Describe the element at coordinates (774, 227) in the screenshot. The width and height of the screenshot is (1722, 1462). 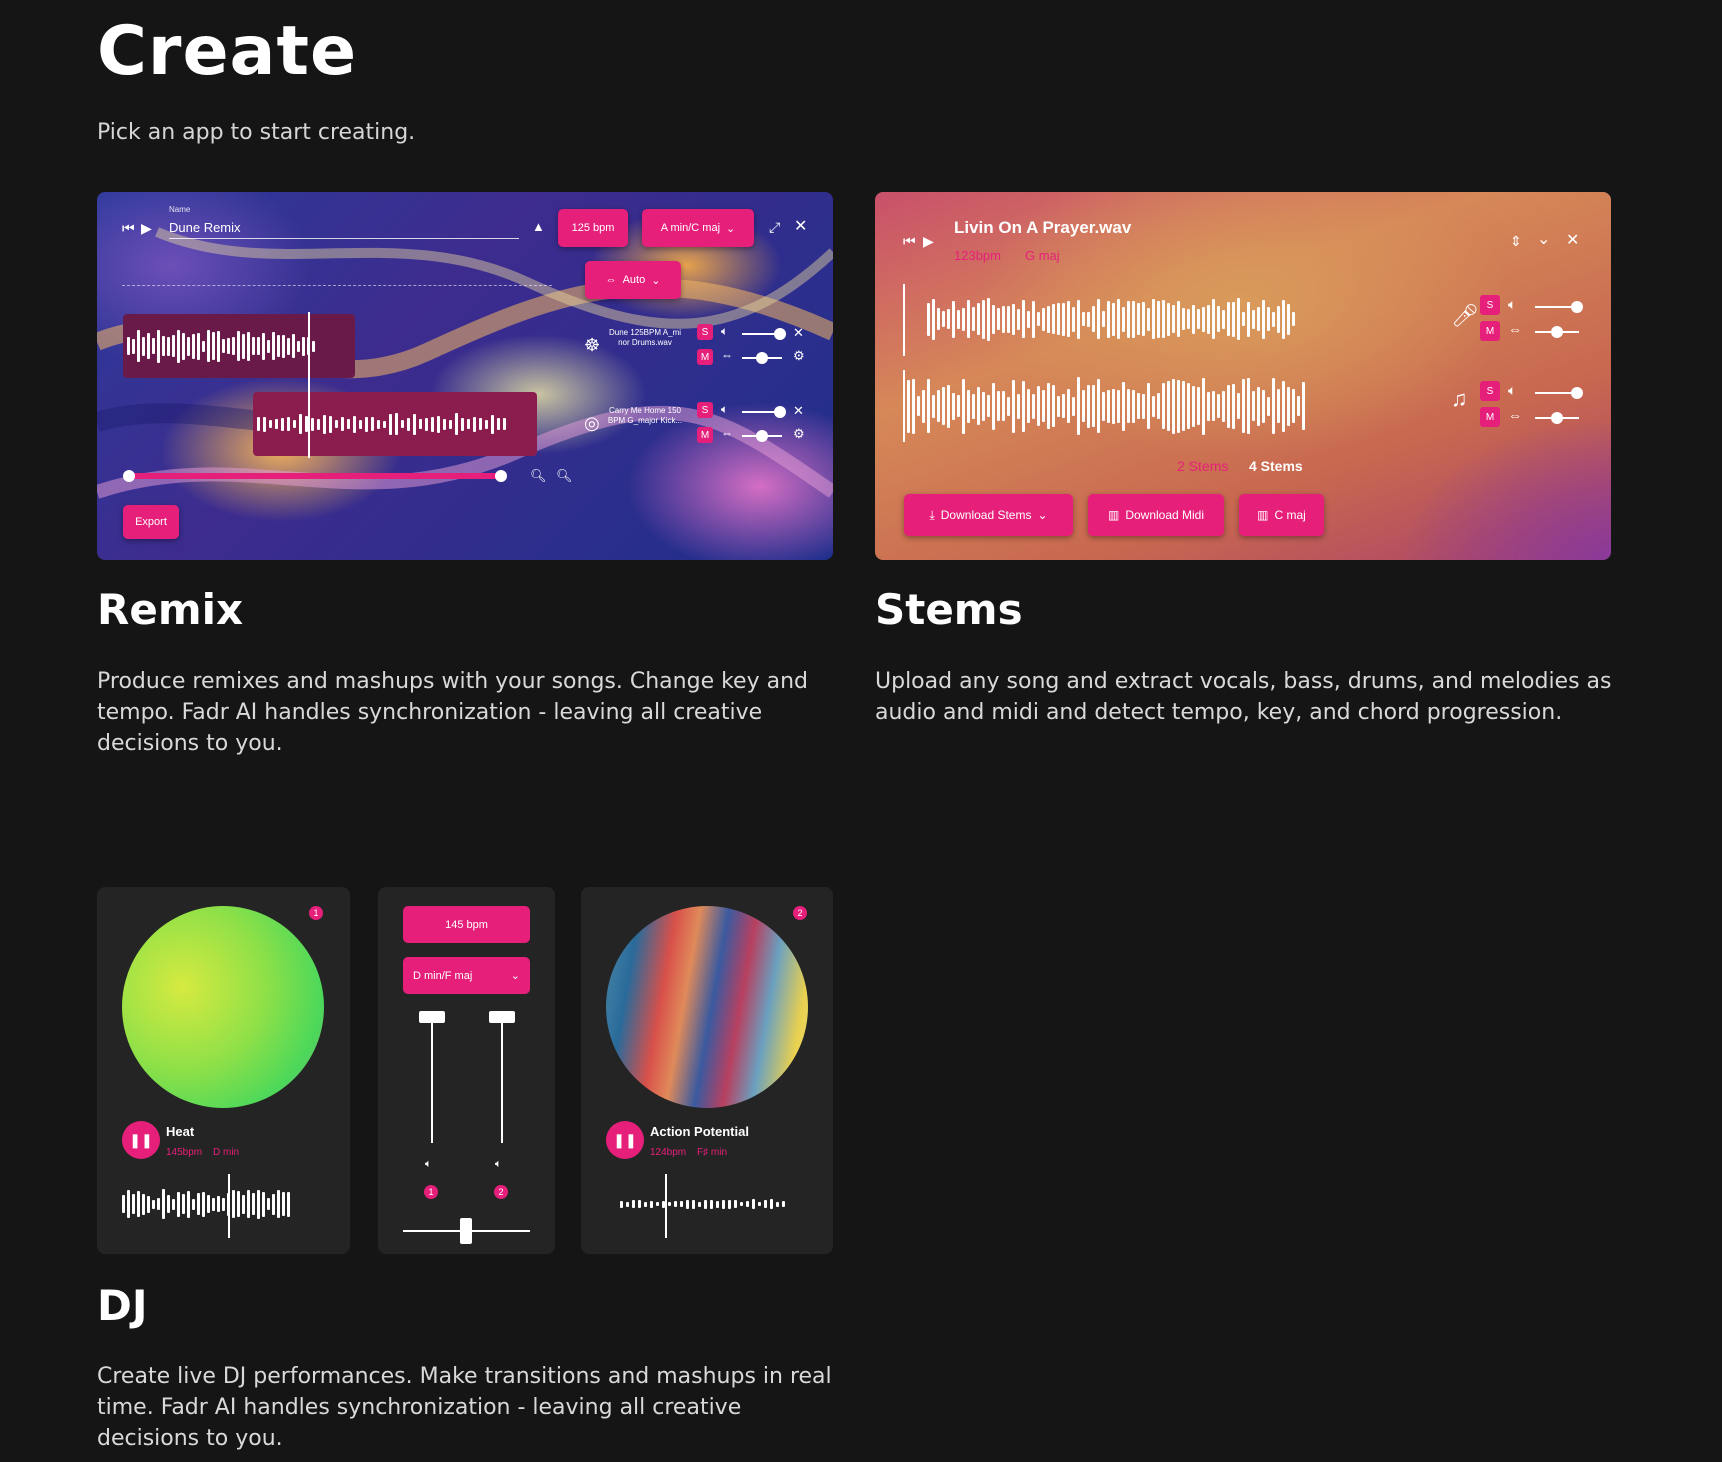
I see `expand-icon: ⤢` at that location.